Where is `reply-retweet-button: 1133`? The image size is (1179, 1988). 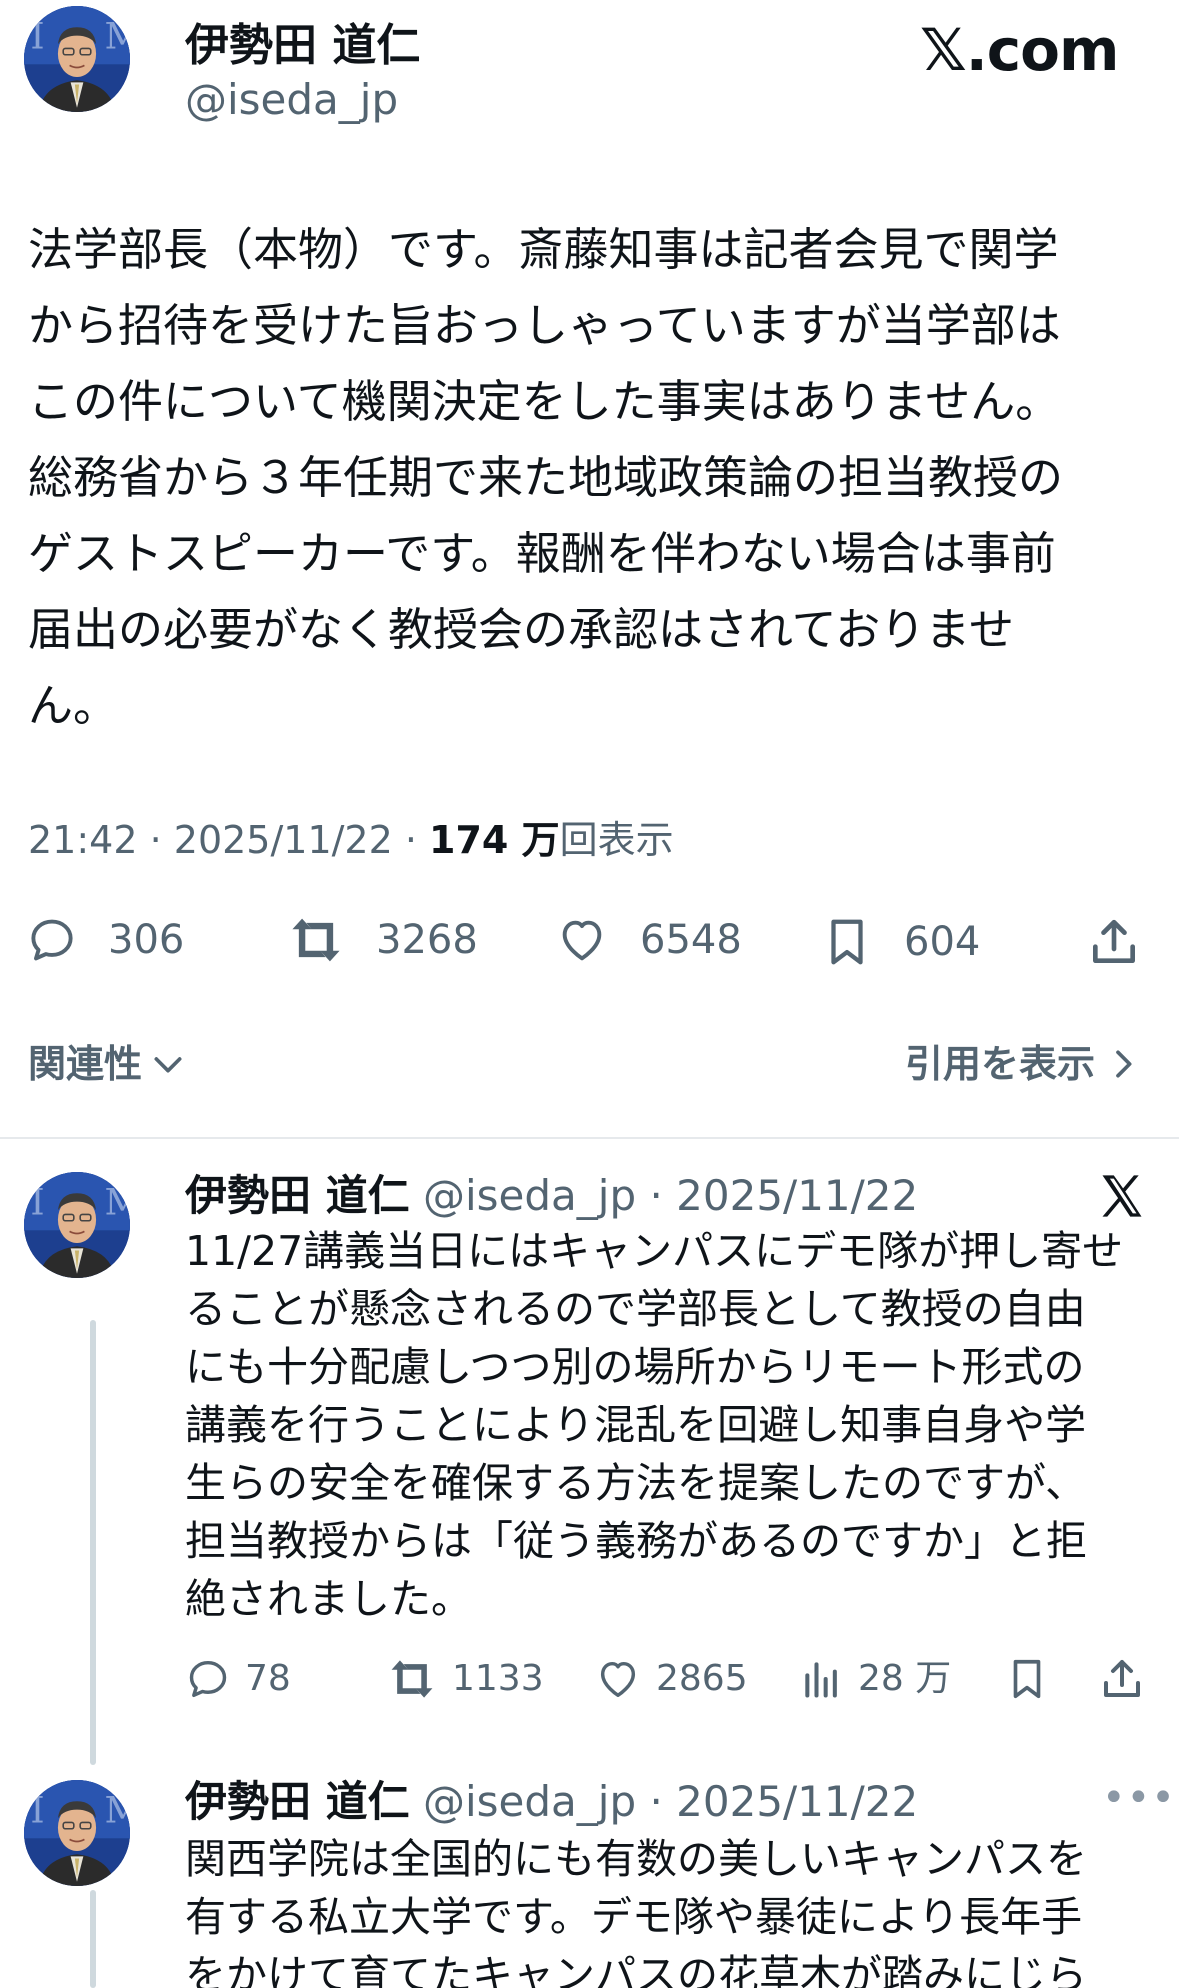
reply-retweet-button: 1133 is located at coordinates (465, 1679).